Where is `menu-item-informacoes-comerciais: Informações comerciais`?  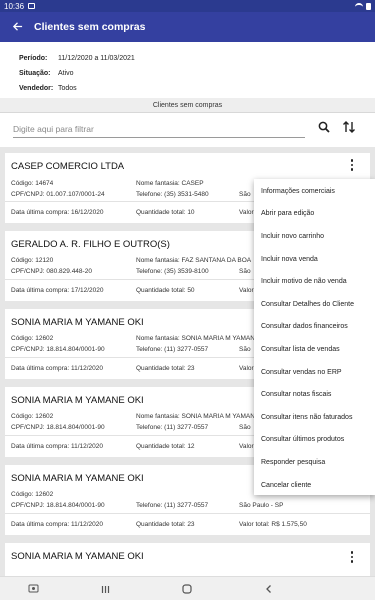
menu-item-informacoes-comerciais: Informações comerciais is located at coordinates (314, 191).